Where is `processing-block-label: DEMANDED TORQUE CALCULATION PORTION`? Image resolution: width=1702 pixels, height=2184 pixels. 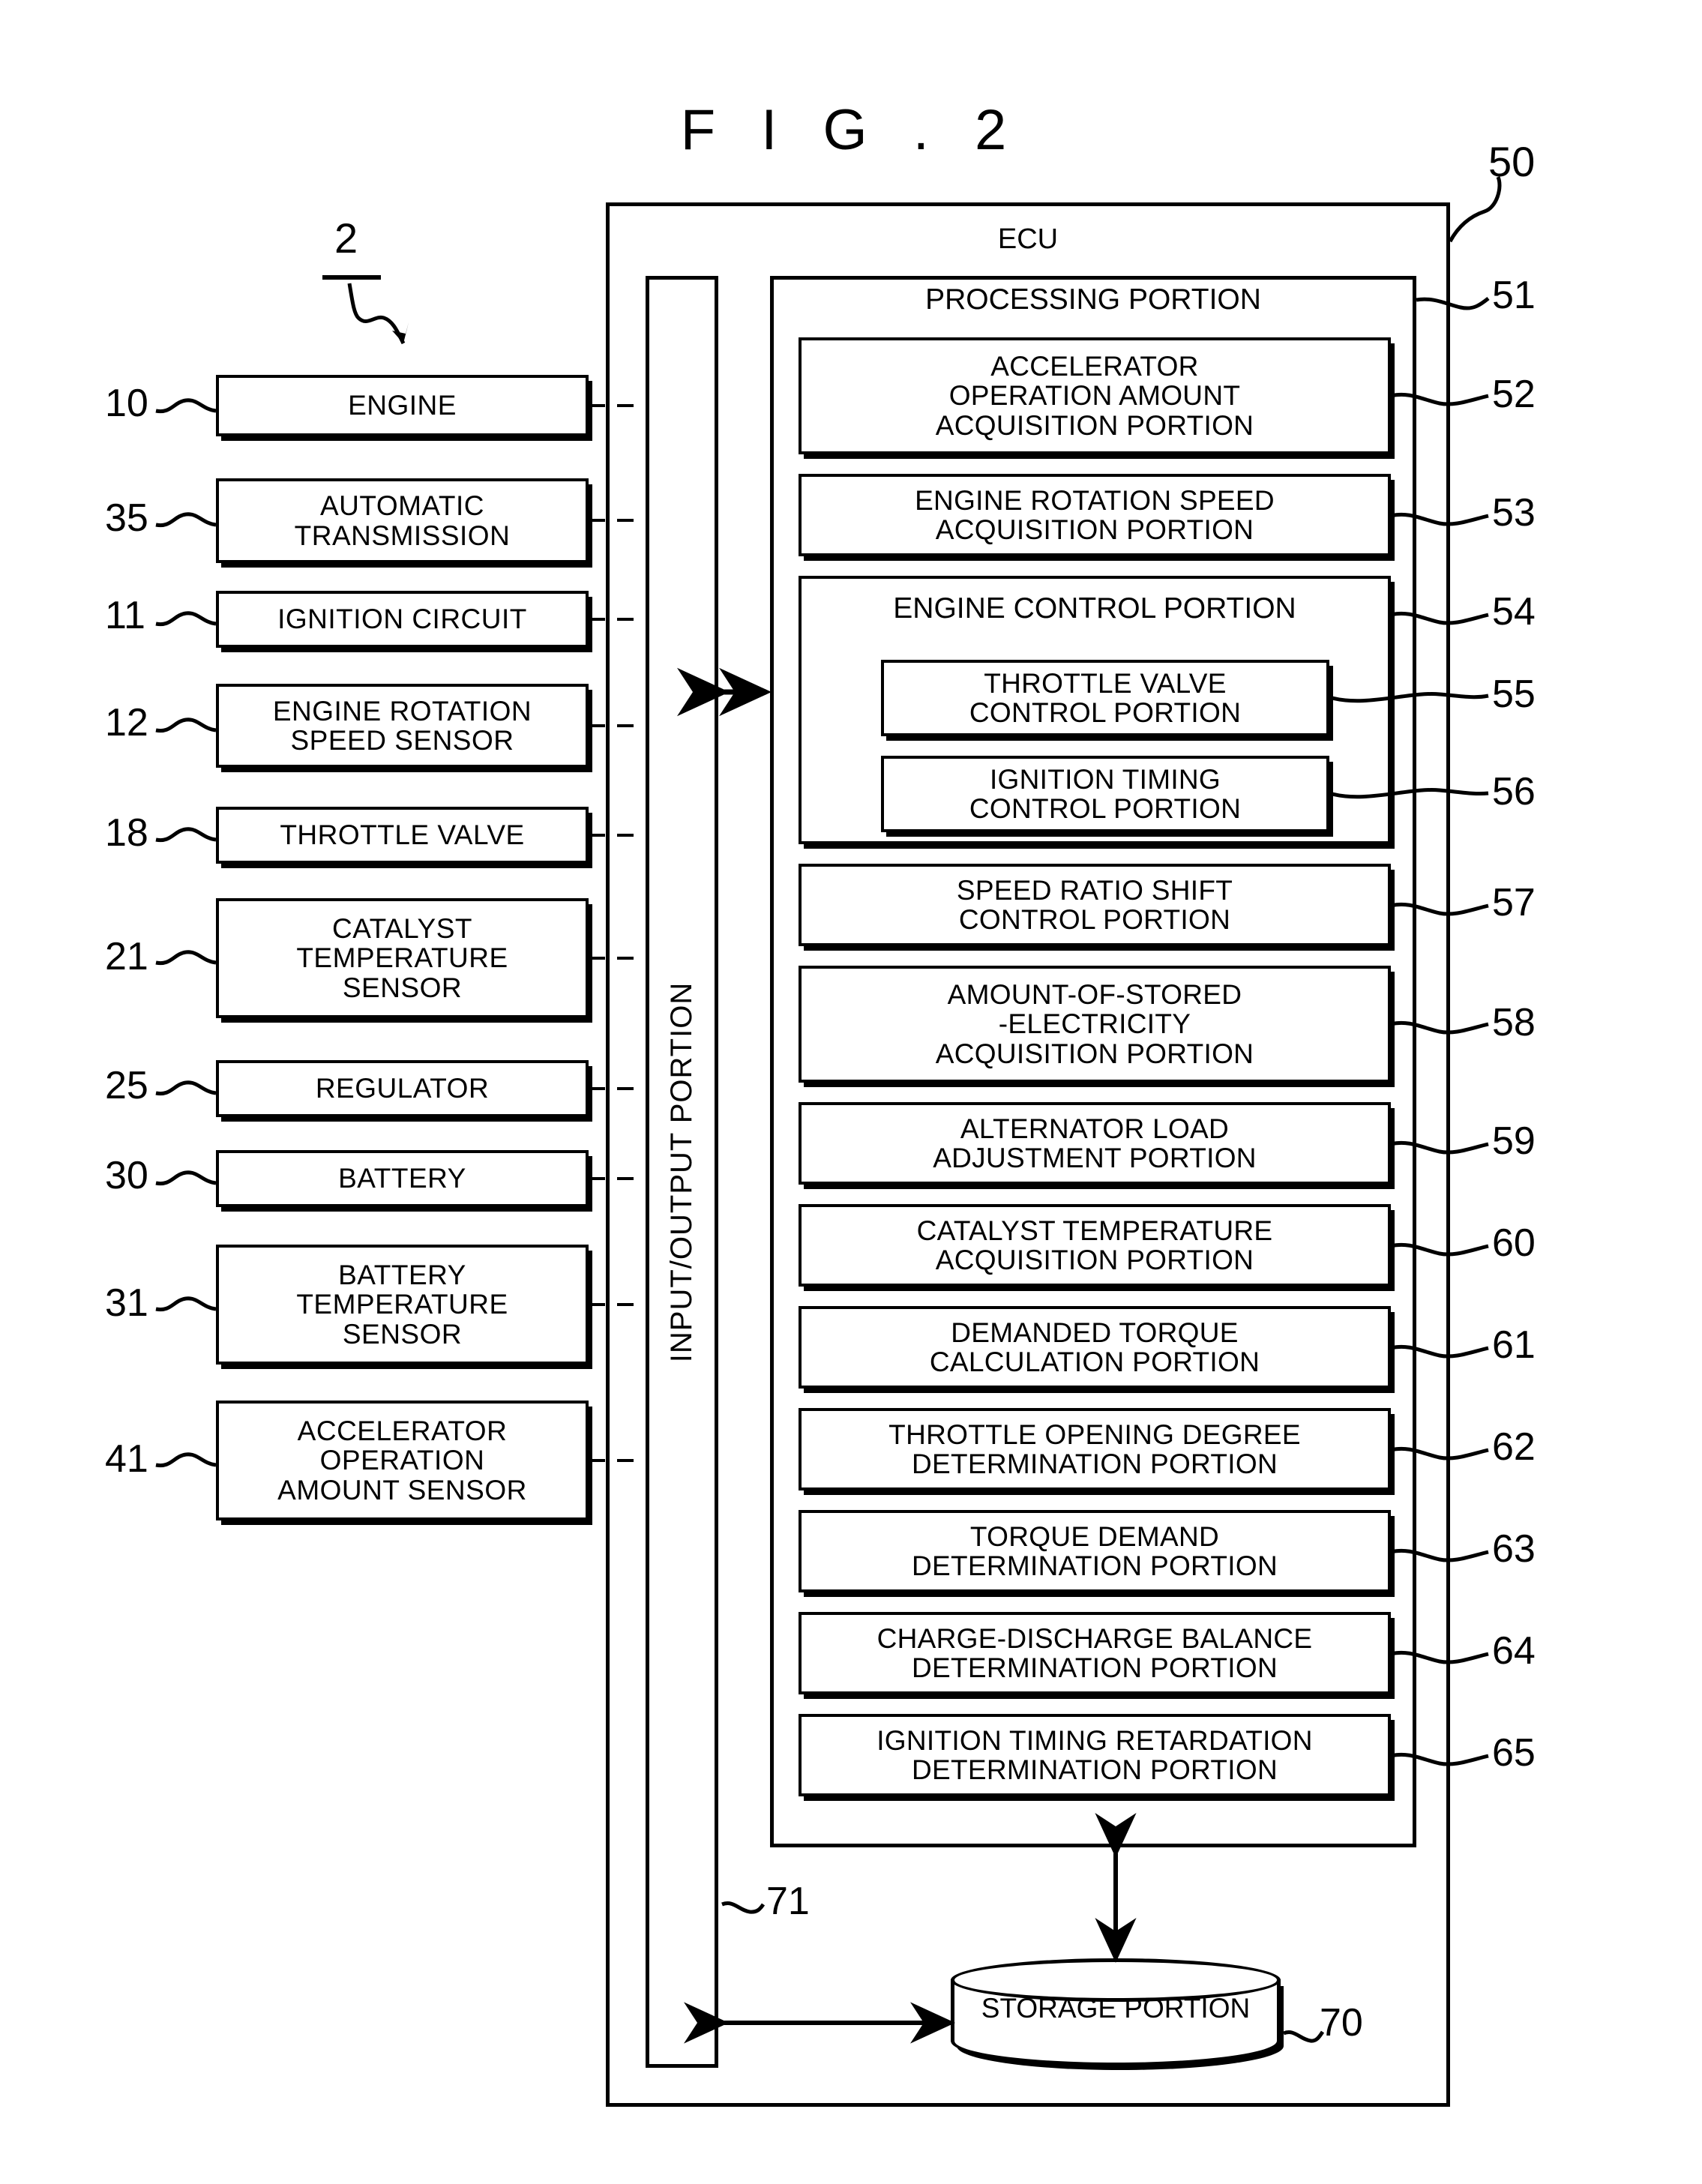 processing-block-label: DEMANDED TORQUE CALCULATION PORTION is located at coordinates (1094, 1347).